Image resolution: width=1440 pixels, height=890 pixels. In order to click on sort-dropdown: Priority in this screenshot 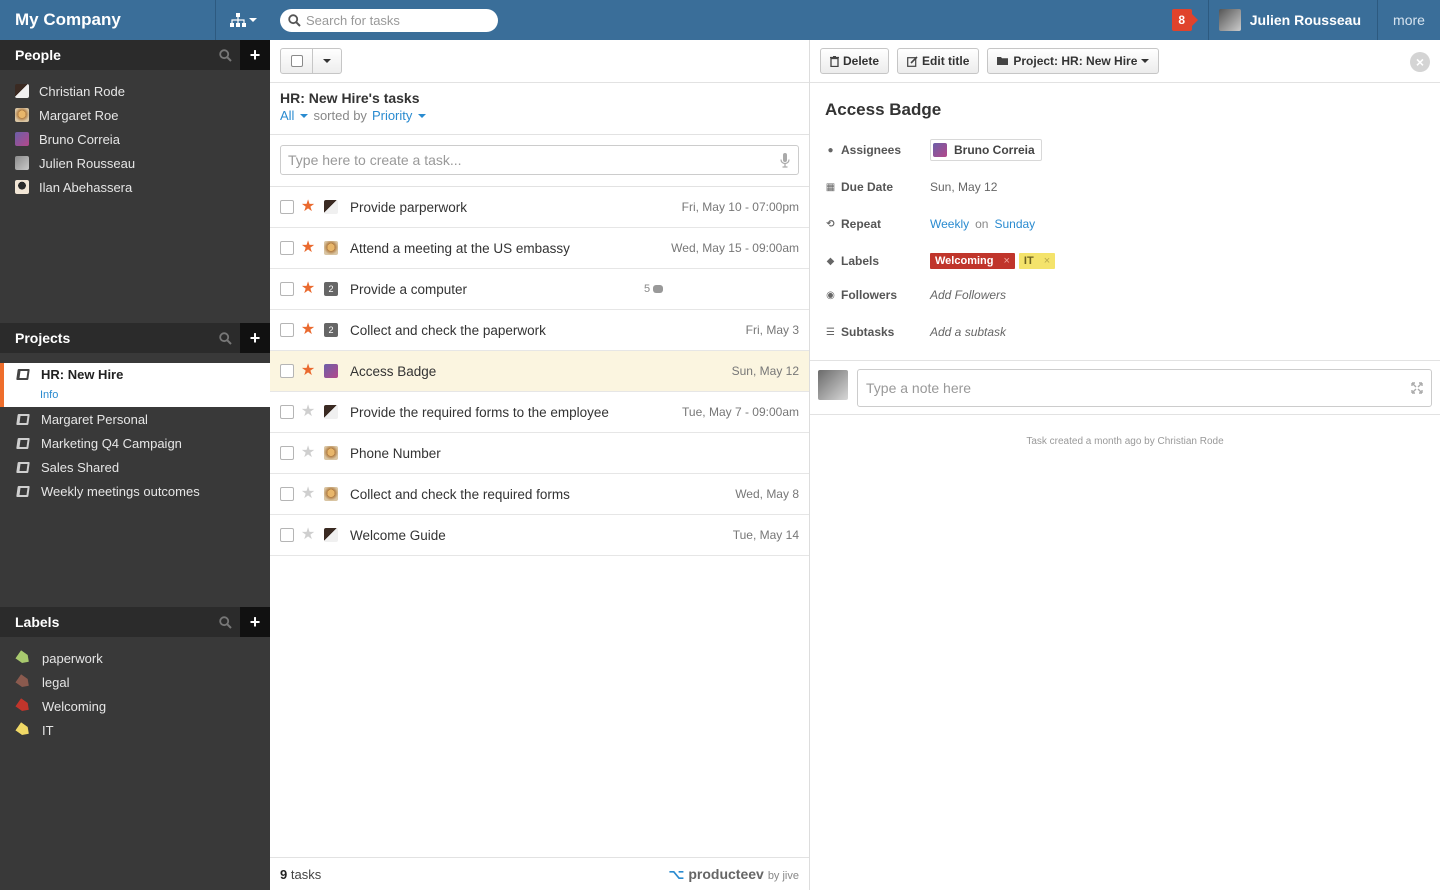, I will do `click(399, 115)`.